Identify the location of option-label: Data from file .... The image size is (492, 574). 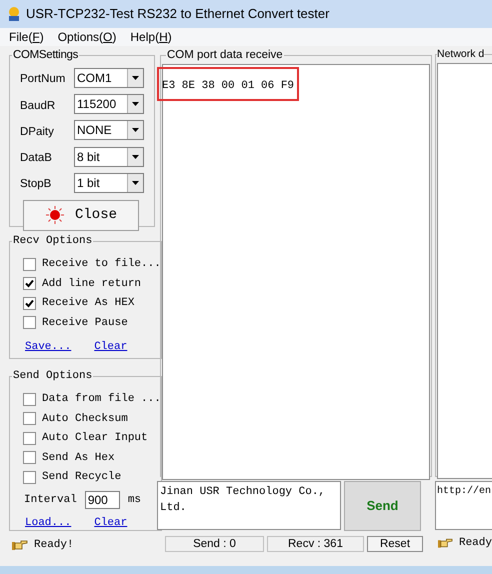
(101, 399).